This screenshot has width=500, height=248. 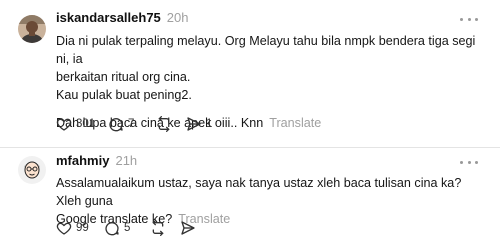 What do you see at coordinates (178, 17) in the screenshot?
I see `timestamp: 20h` at bounding box center [178, 17].